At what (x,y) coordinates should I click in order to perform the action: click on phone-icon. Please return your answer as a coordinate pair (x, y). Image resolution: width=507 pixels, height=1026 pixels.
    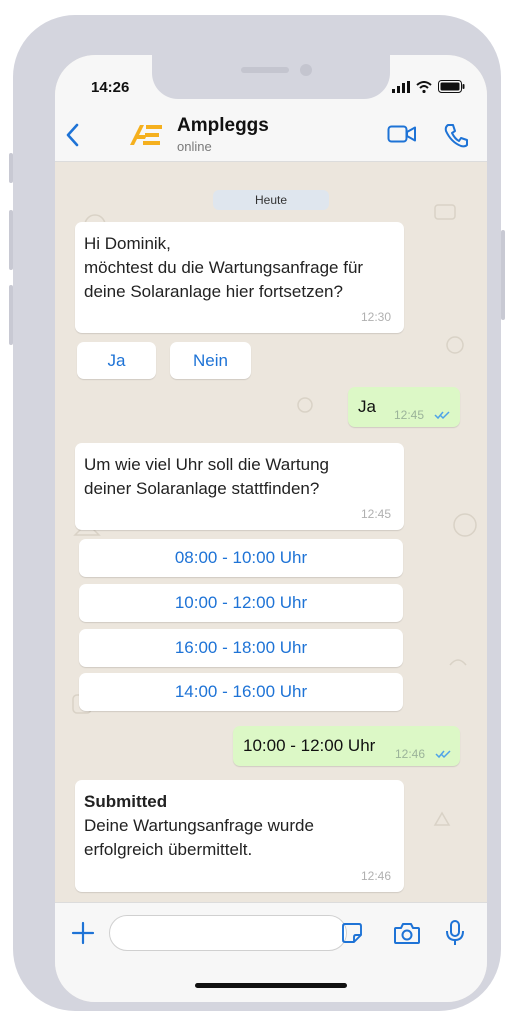
    Looking at the image, I should click on (456, 135).